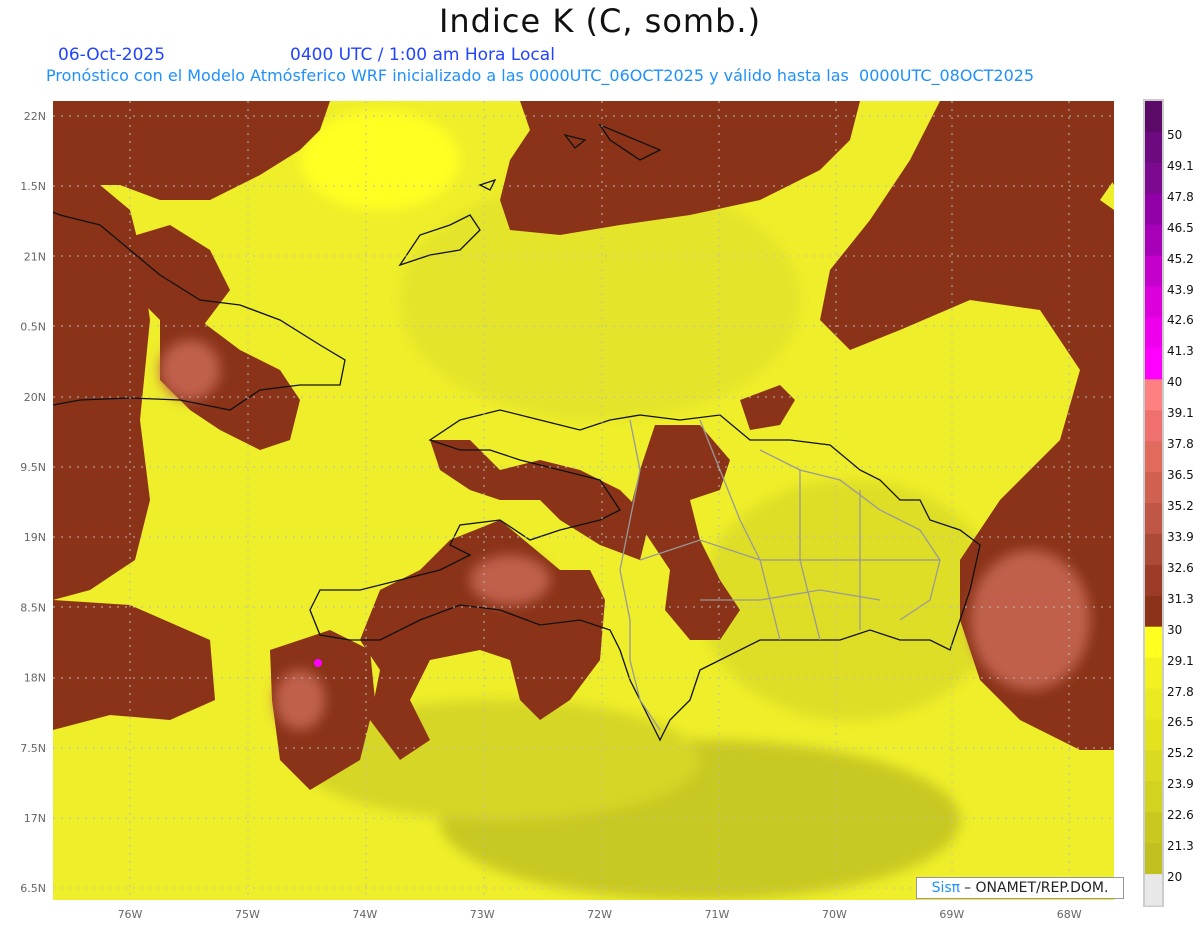 The width and height of the screenshot is (1200, 927). What do you see at coordinates (318, 663) in the screenshot?
I see `max-k-spot` at bounding box center [318, 663].